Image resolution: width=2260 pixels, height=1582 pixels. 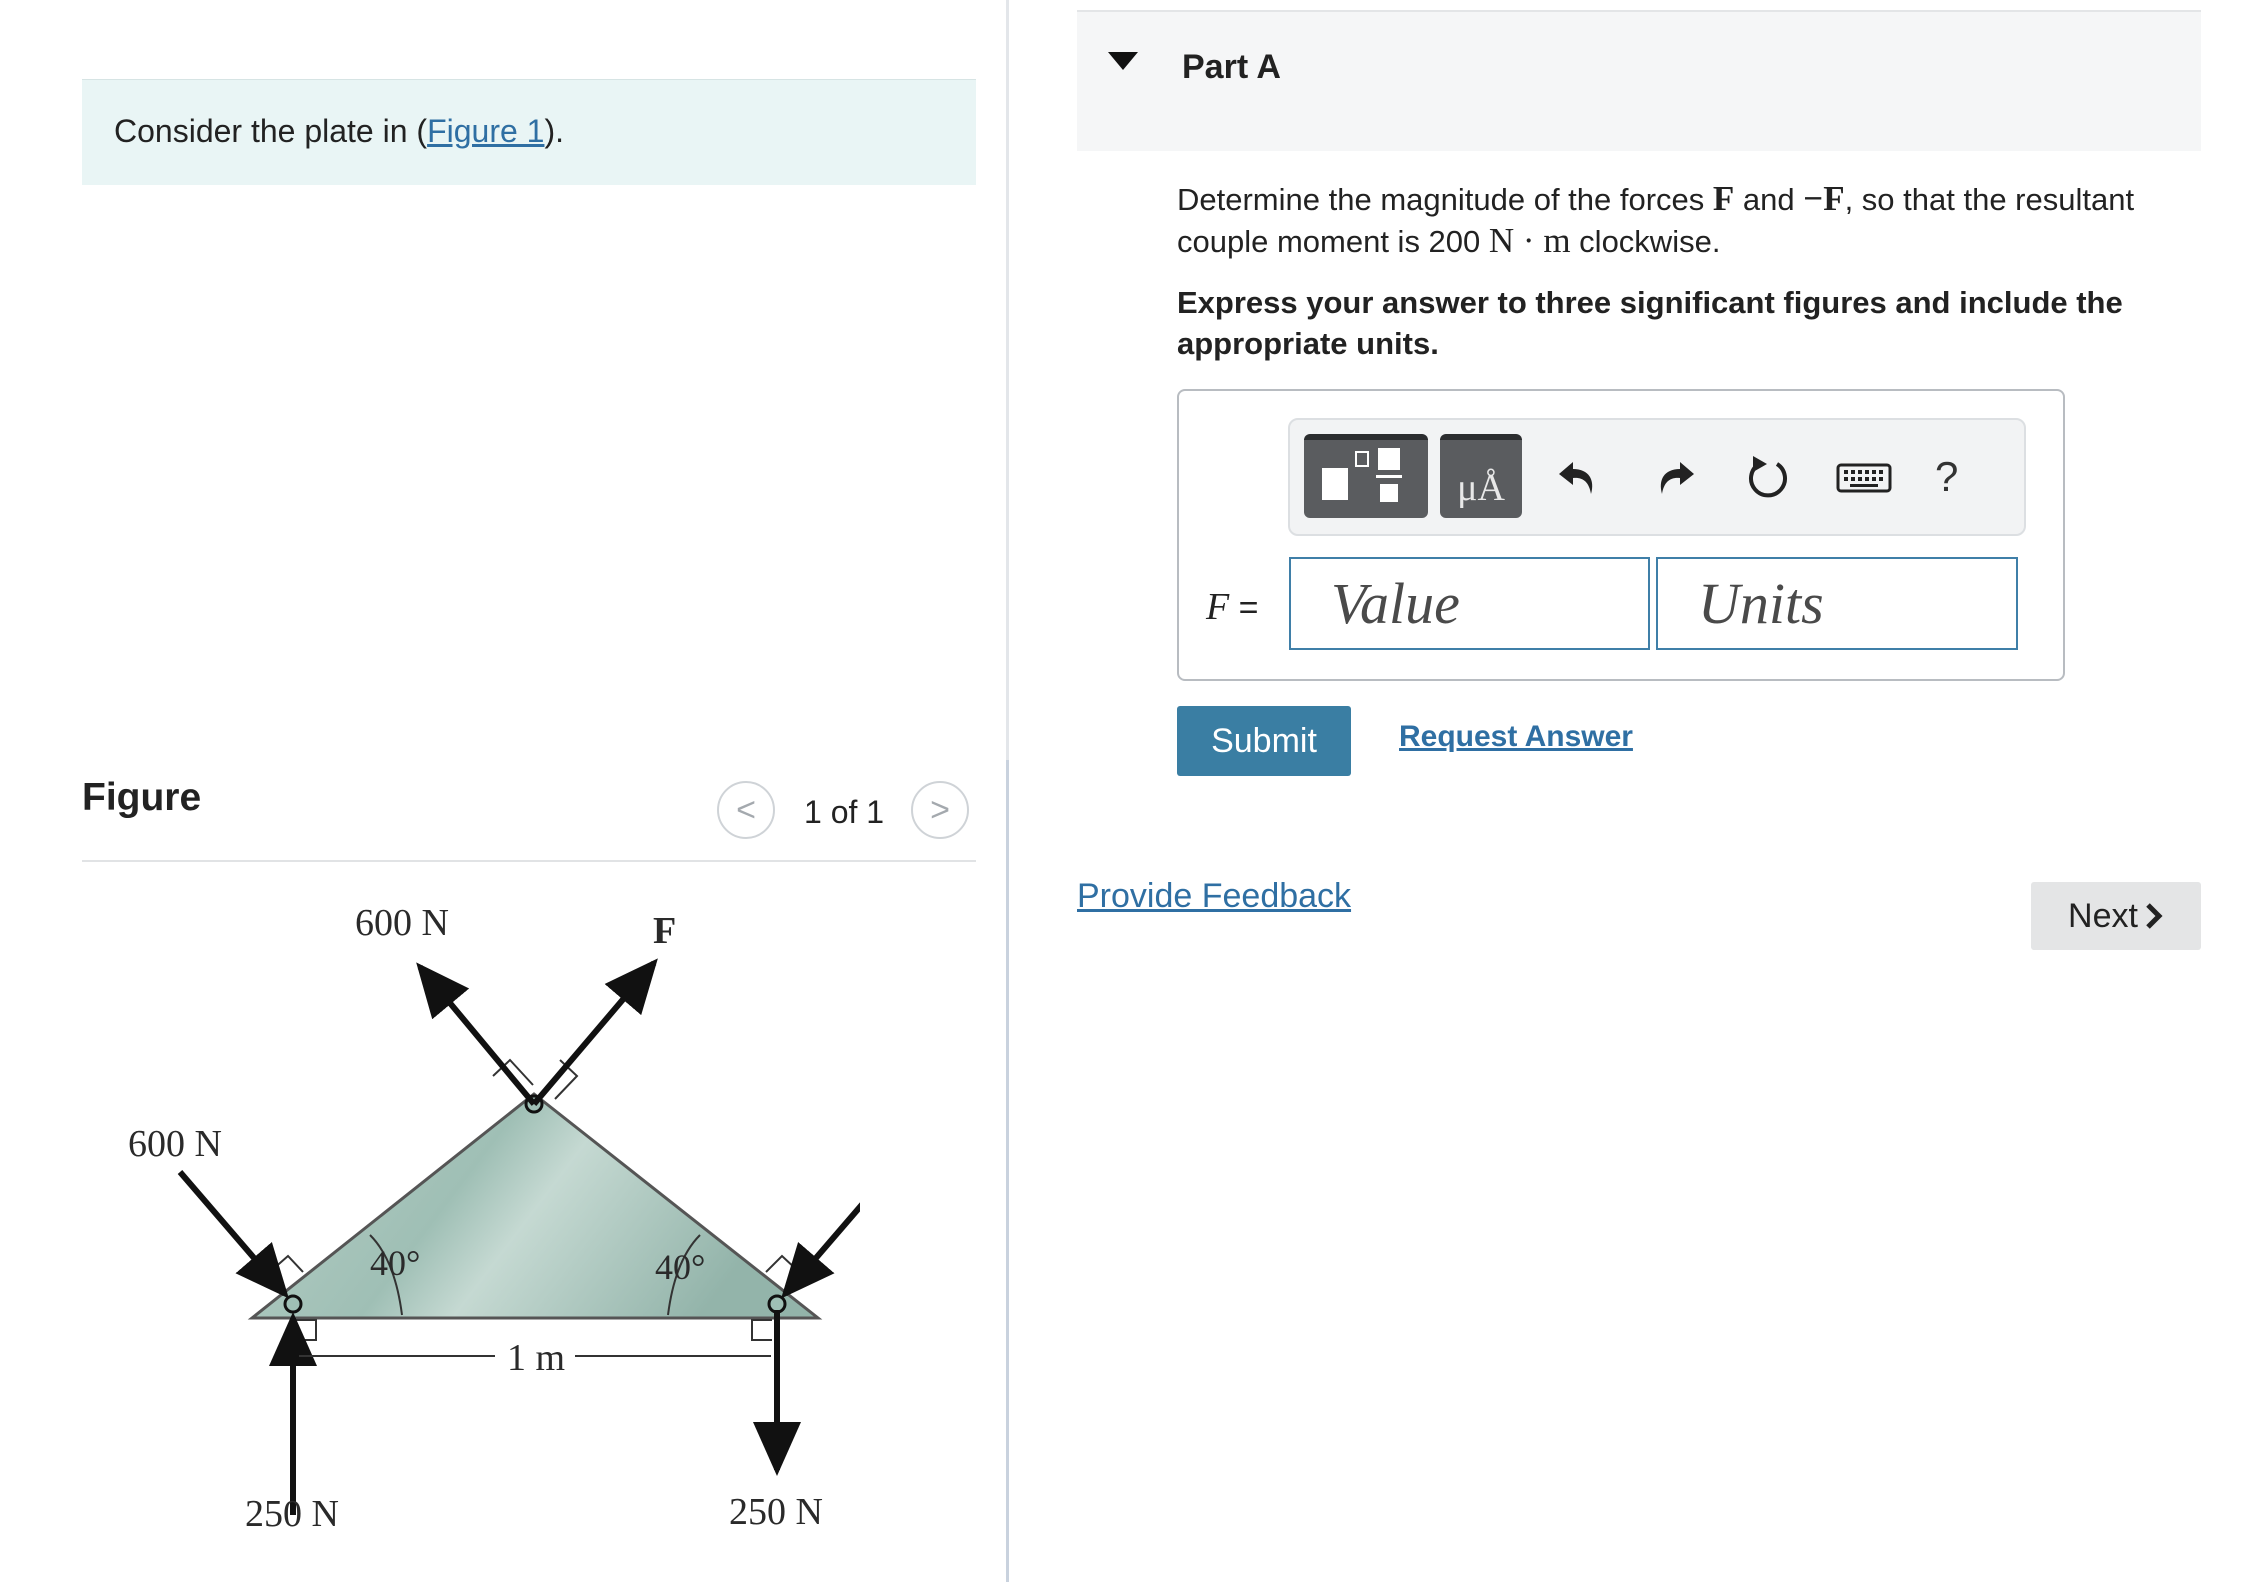 I want to click on keyboard-icon, so click(x=1864, y=477).